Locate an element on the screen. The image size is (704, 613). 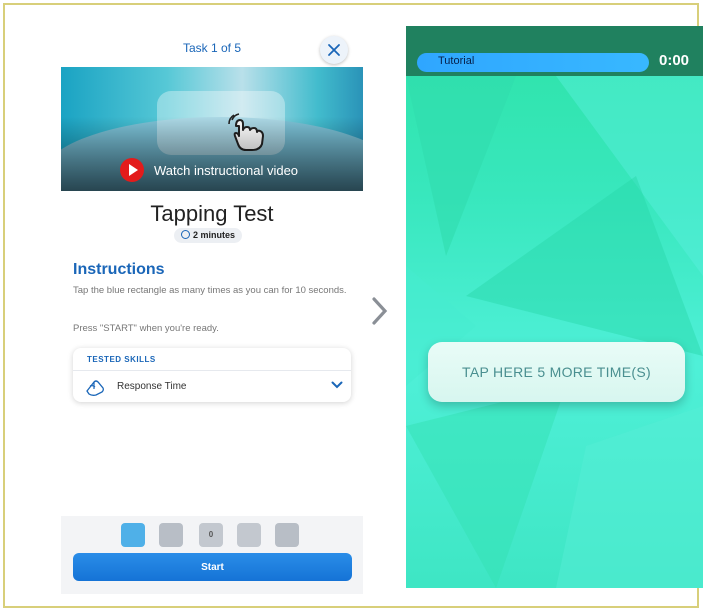
tested-skills-card: TESTED SKILLS Response Time is located at coordinates (212, 375).